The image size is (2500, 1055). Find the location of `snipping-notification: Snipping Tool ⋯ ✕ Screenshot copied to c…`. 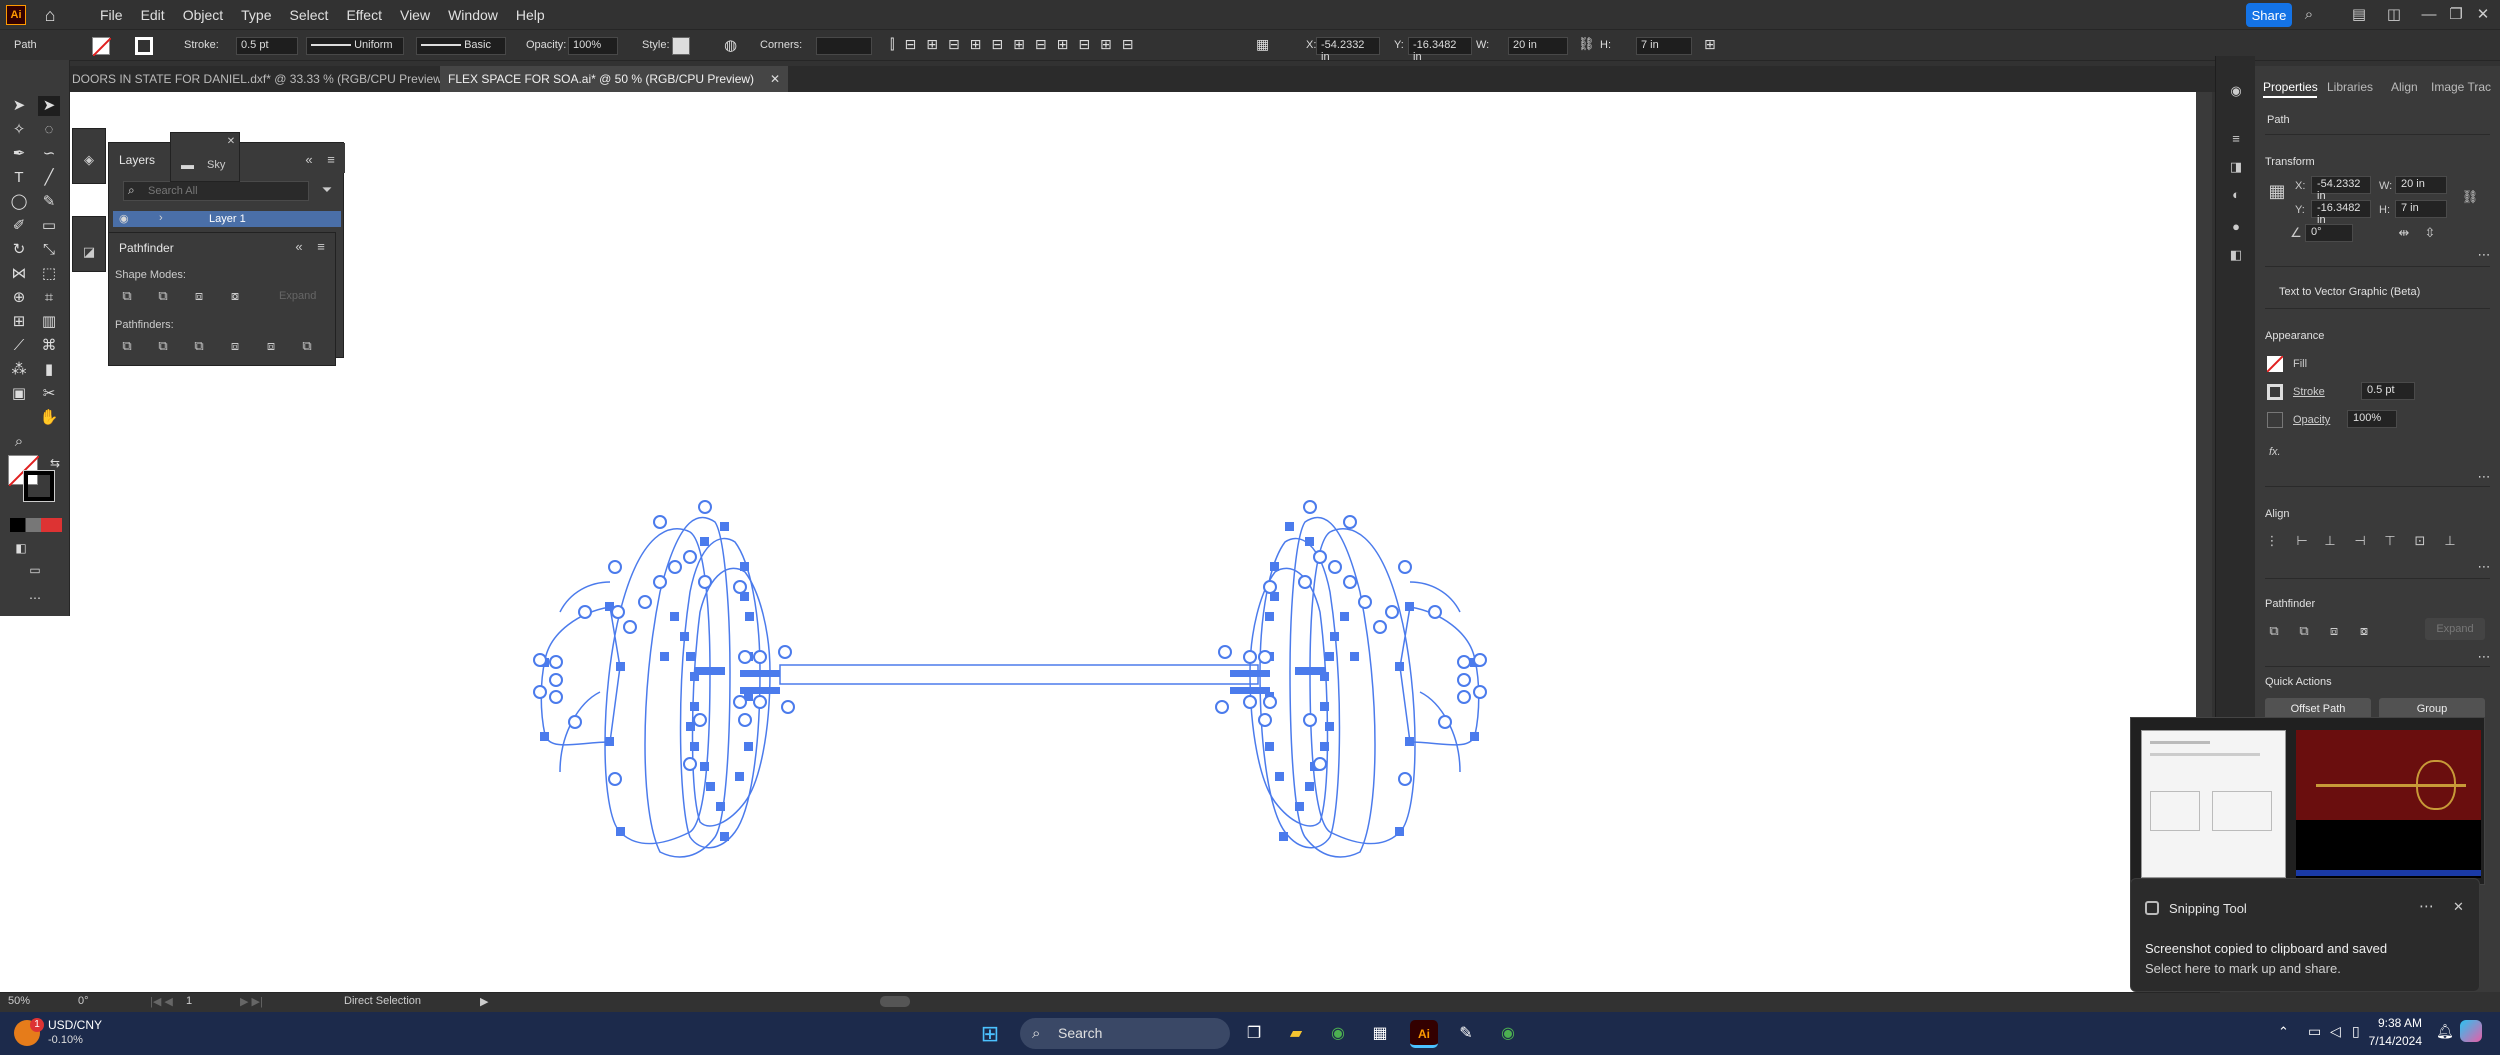

snipping-notification: Snipping Tool ⋯ ✕ Screenshot copied to c… is located at coordinates (2305, 935).